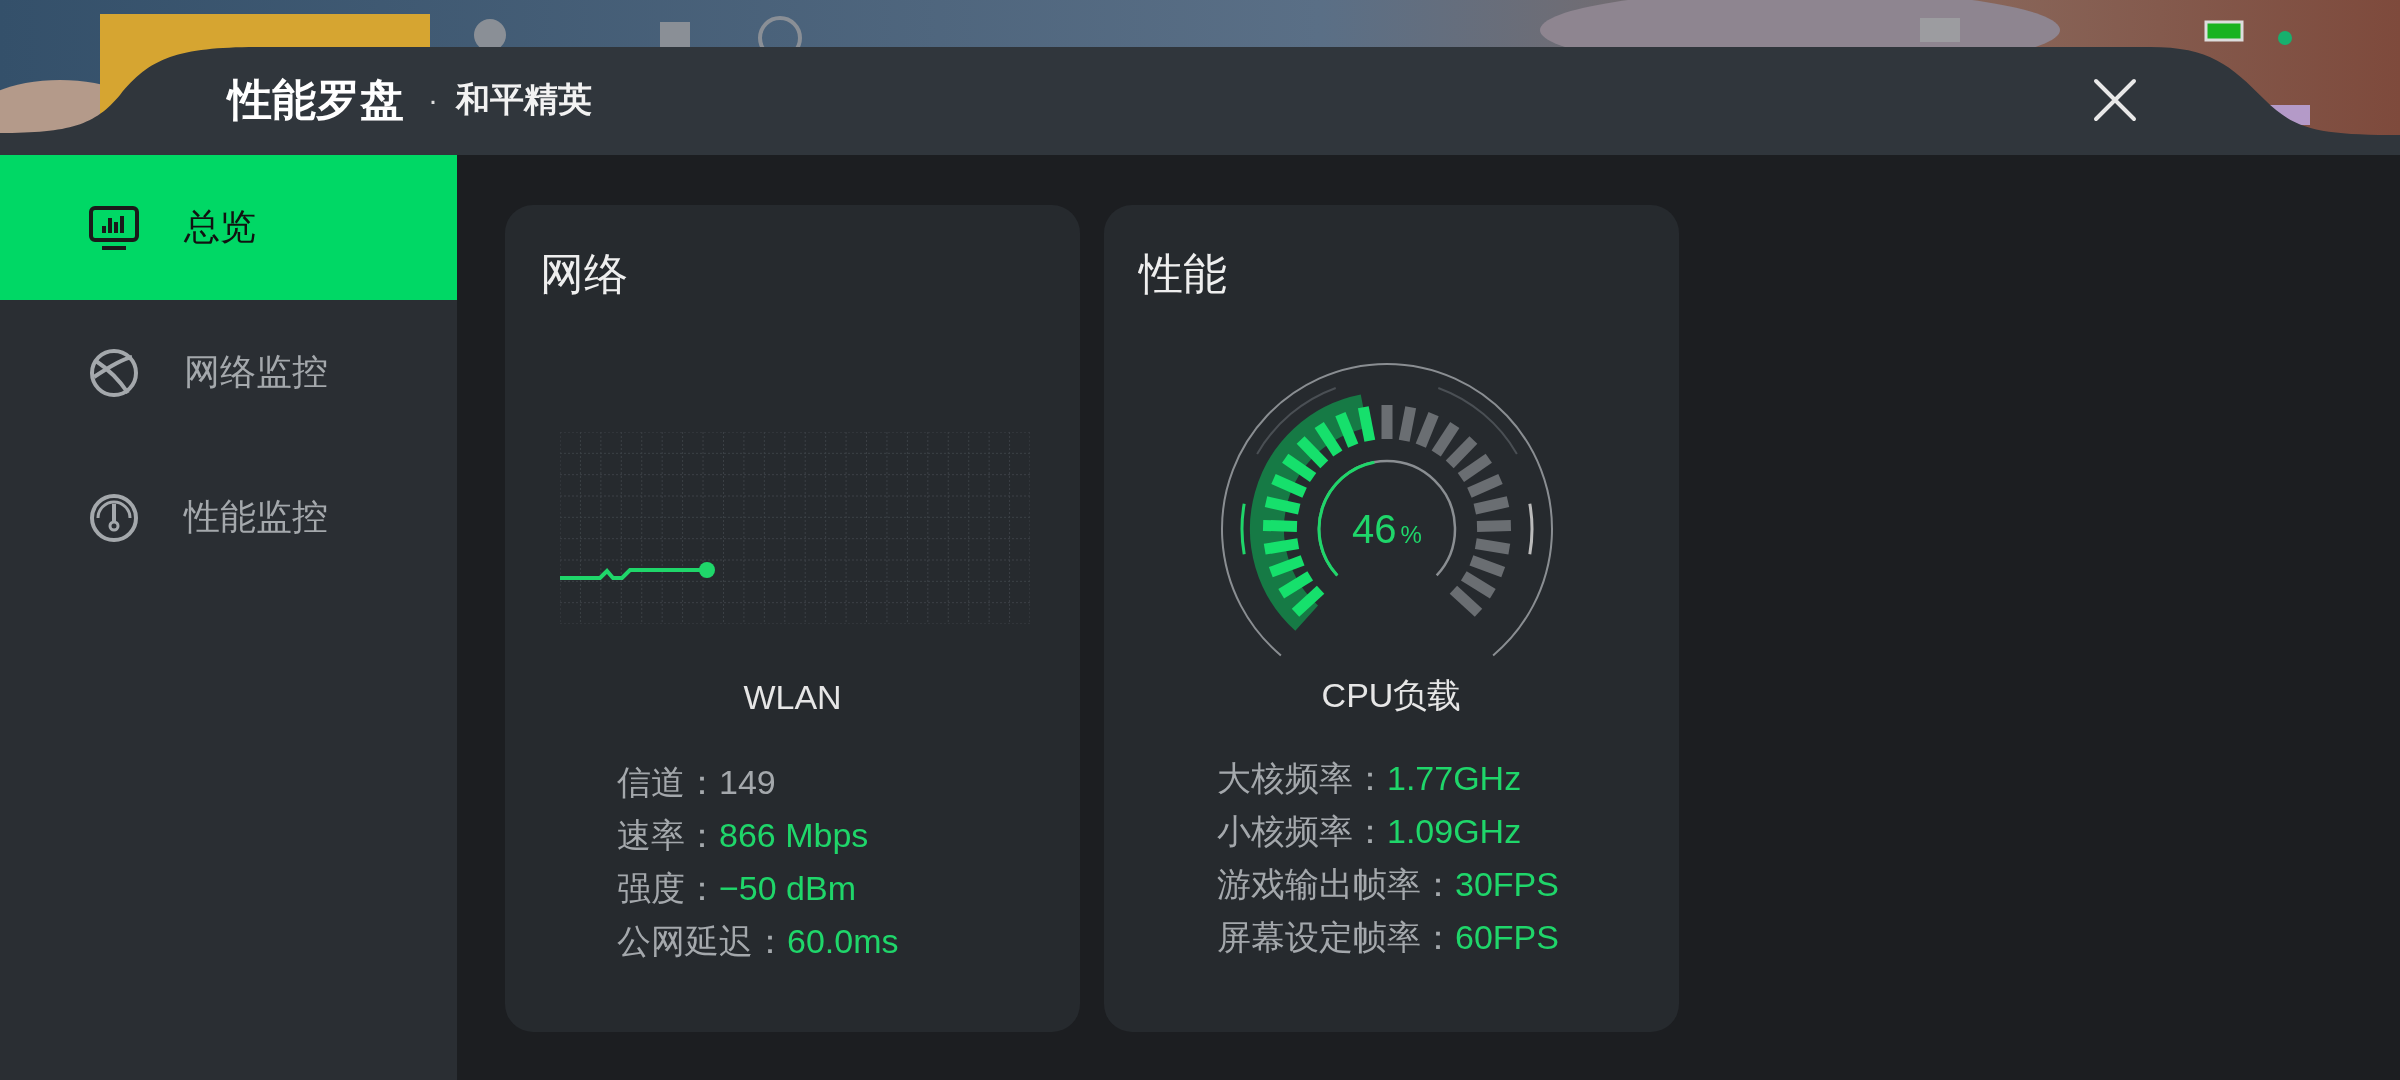 The width and height of the screenshot is (2400, 1080). Describe the element at coordinates (1302, 831) in the screenshot. I see `stat-label: 小核频率：` at that location.